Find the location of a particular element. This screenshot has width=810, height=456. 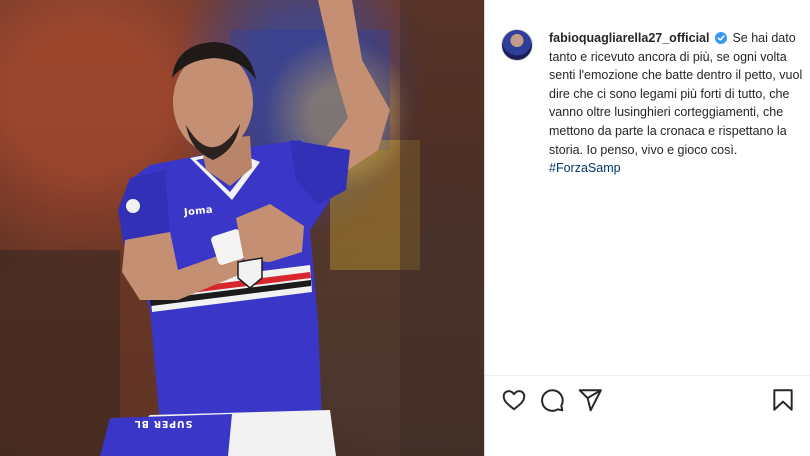

share-button is located at coordinates (590, 400).